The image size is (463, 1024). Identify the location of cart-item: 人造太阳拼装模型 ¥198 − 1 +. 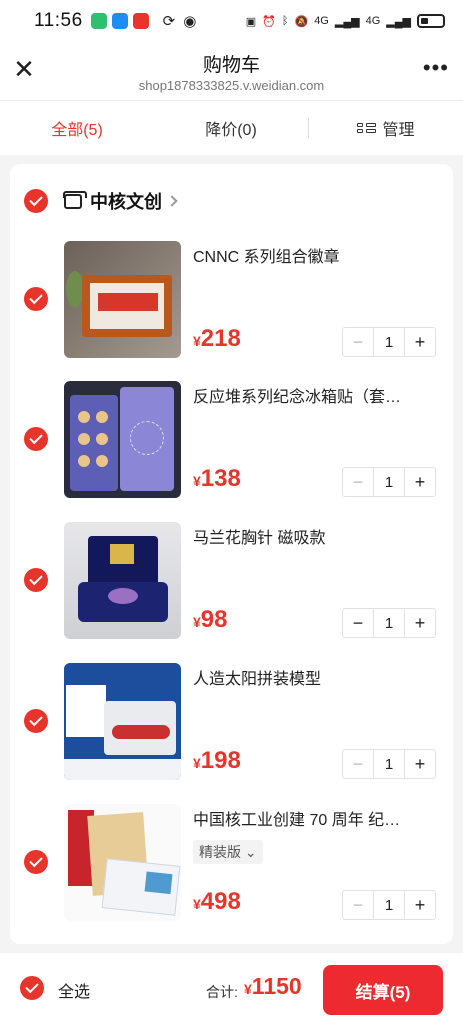
(231, 722).